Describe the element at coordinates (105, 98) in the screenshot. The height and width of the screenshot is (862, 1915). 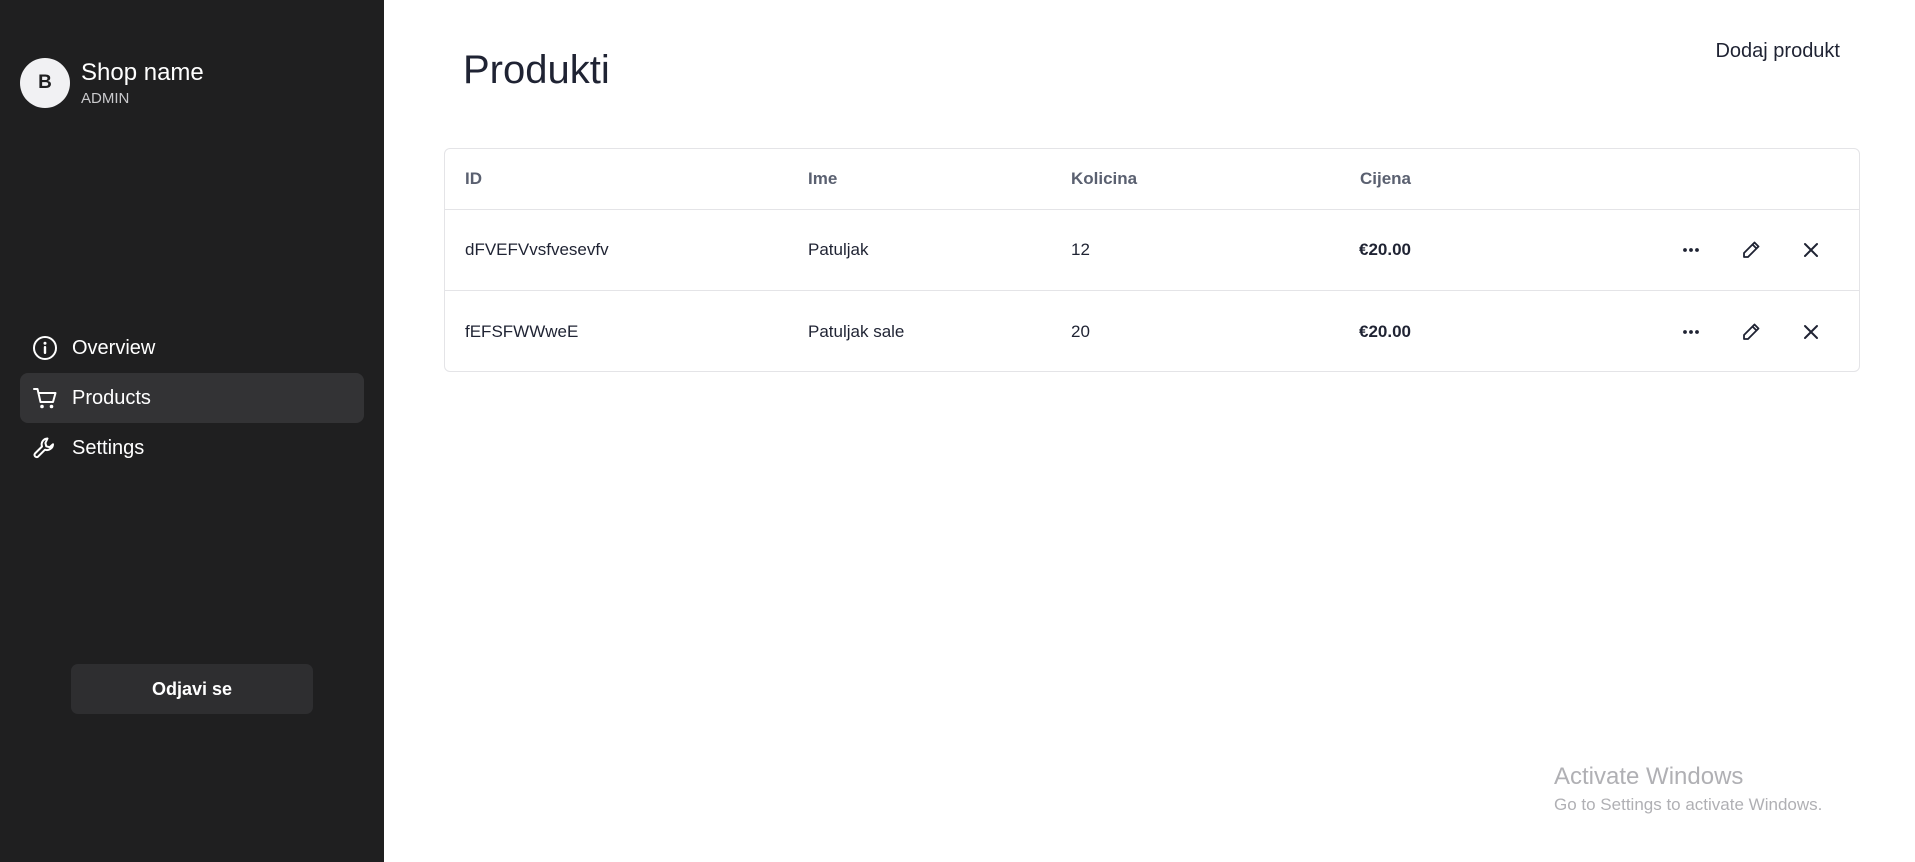
I see `user-role: ADMIN` at that location.